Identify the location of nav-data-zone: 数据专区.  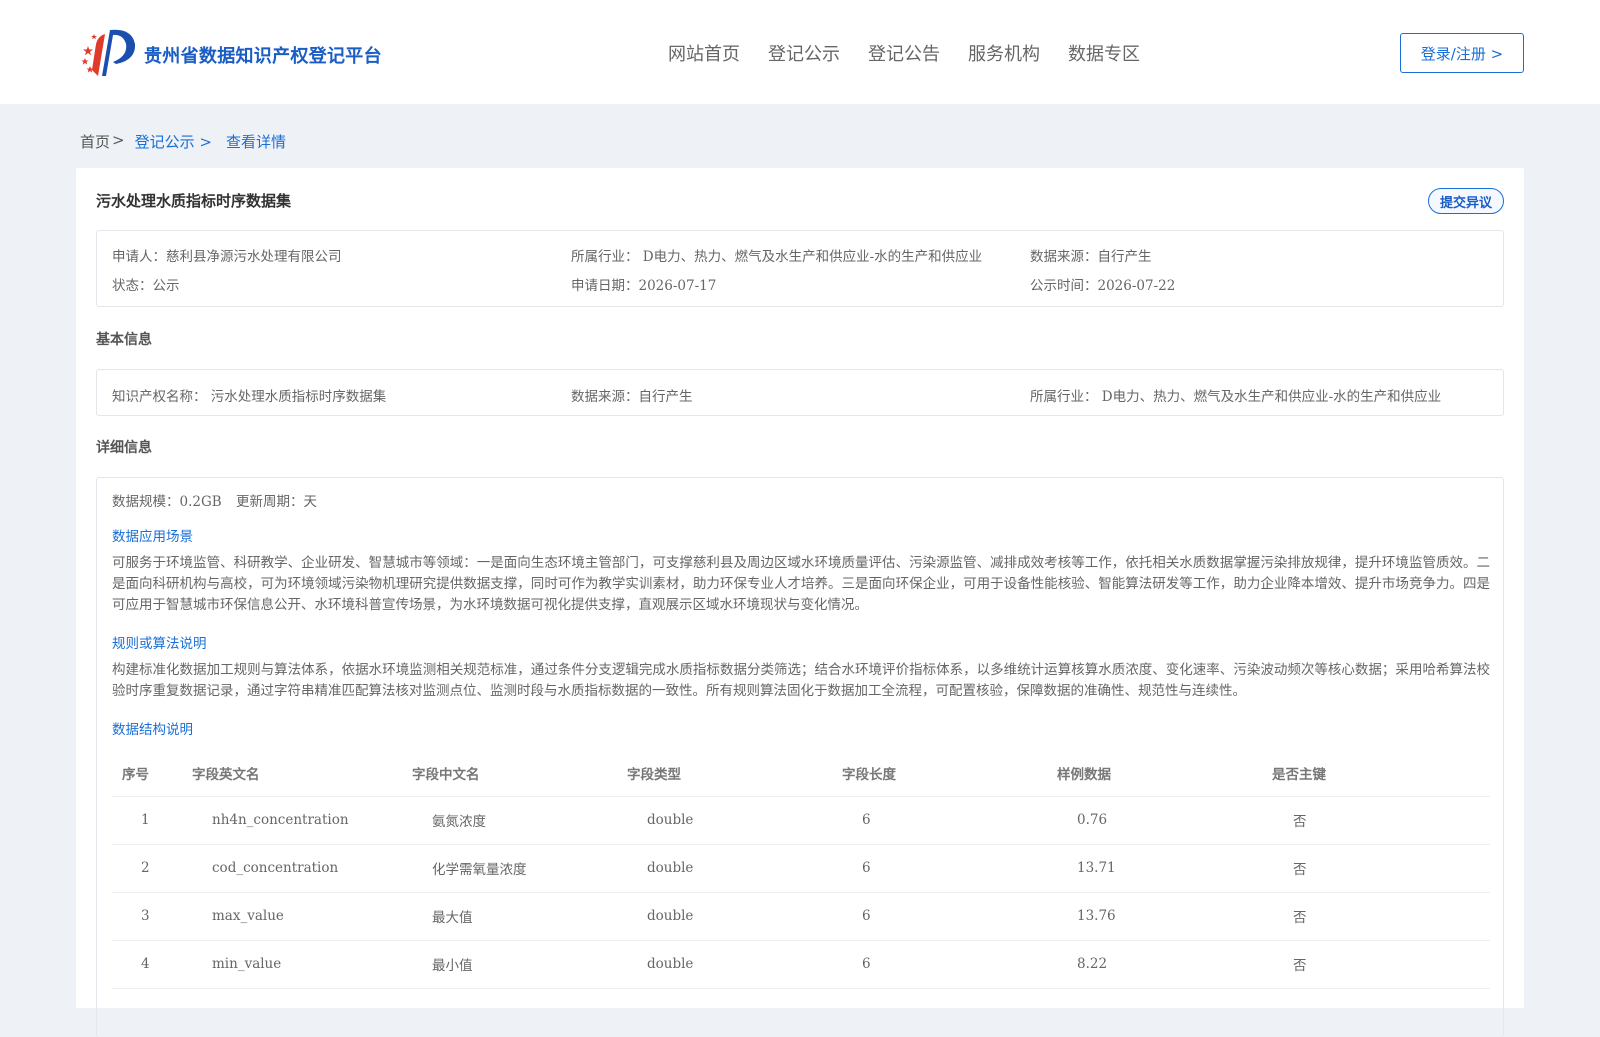
(1118, 53).